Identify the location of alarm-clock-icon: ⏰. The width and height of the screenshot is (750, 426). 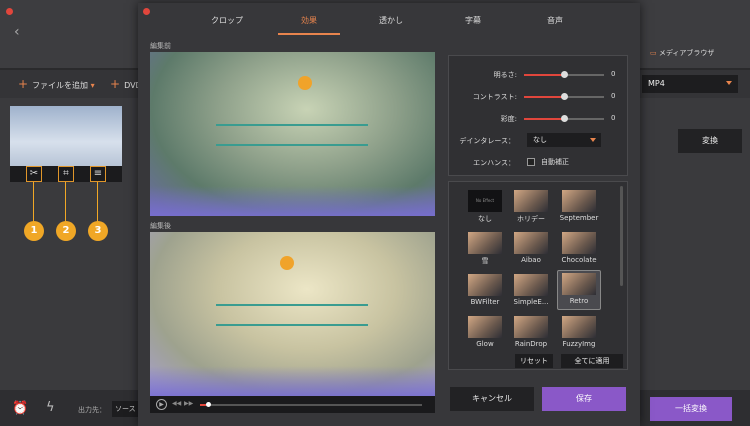
(20, 408).